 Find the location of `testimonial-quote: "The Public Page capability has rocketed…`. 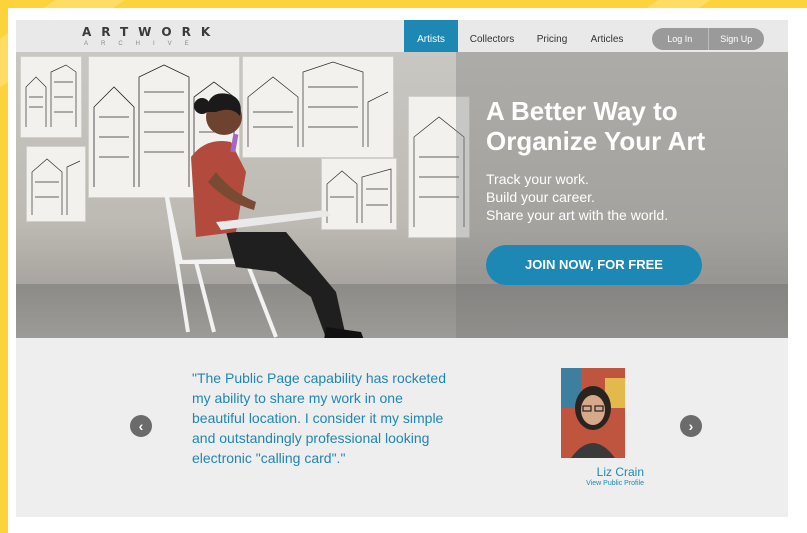

testimonial-quote: "The Public Page capability has rocketed… is located at coordinates (362, 418).